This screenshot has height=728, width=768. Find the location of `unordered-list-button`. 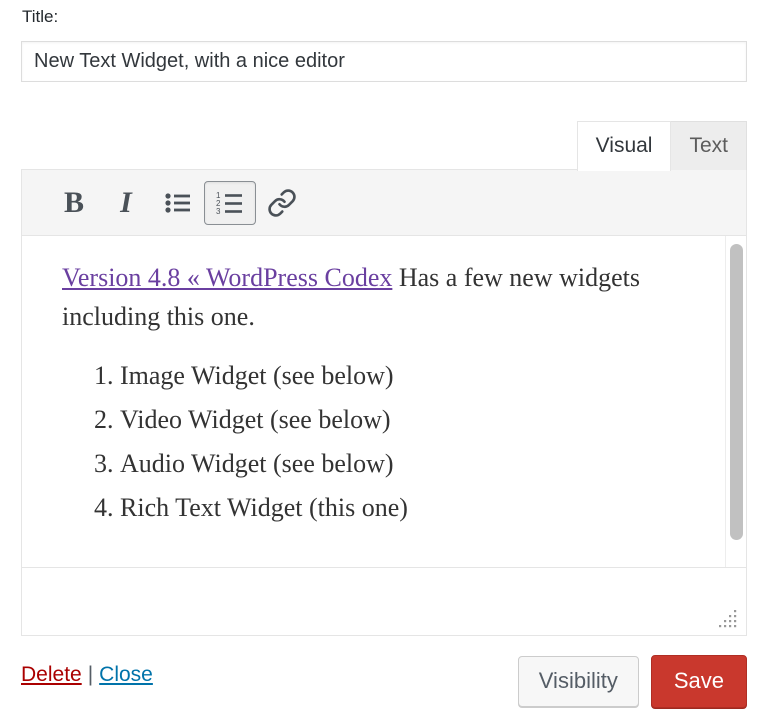

unordered-list-button is located at coordinates (178, 203).